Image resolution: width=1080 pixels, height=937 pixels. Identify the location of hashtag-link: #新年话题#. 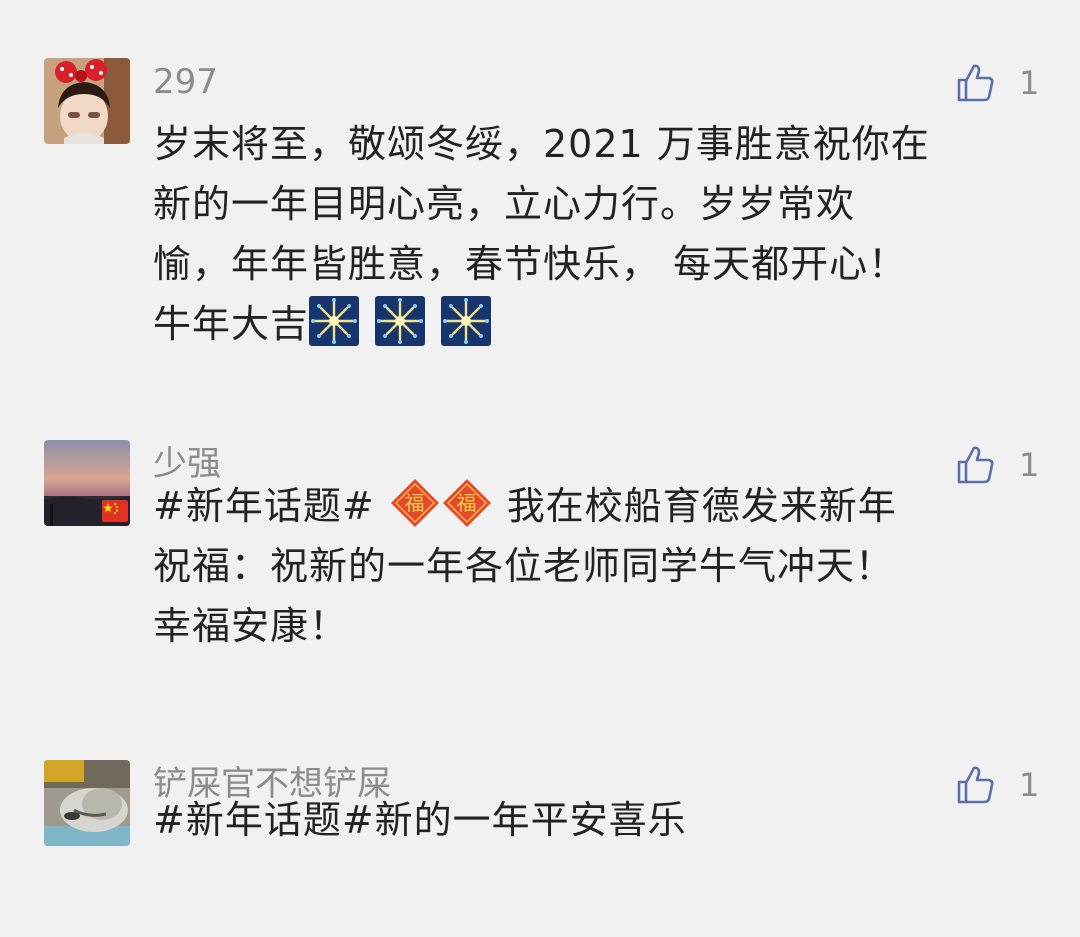
(264, 506).